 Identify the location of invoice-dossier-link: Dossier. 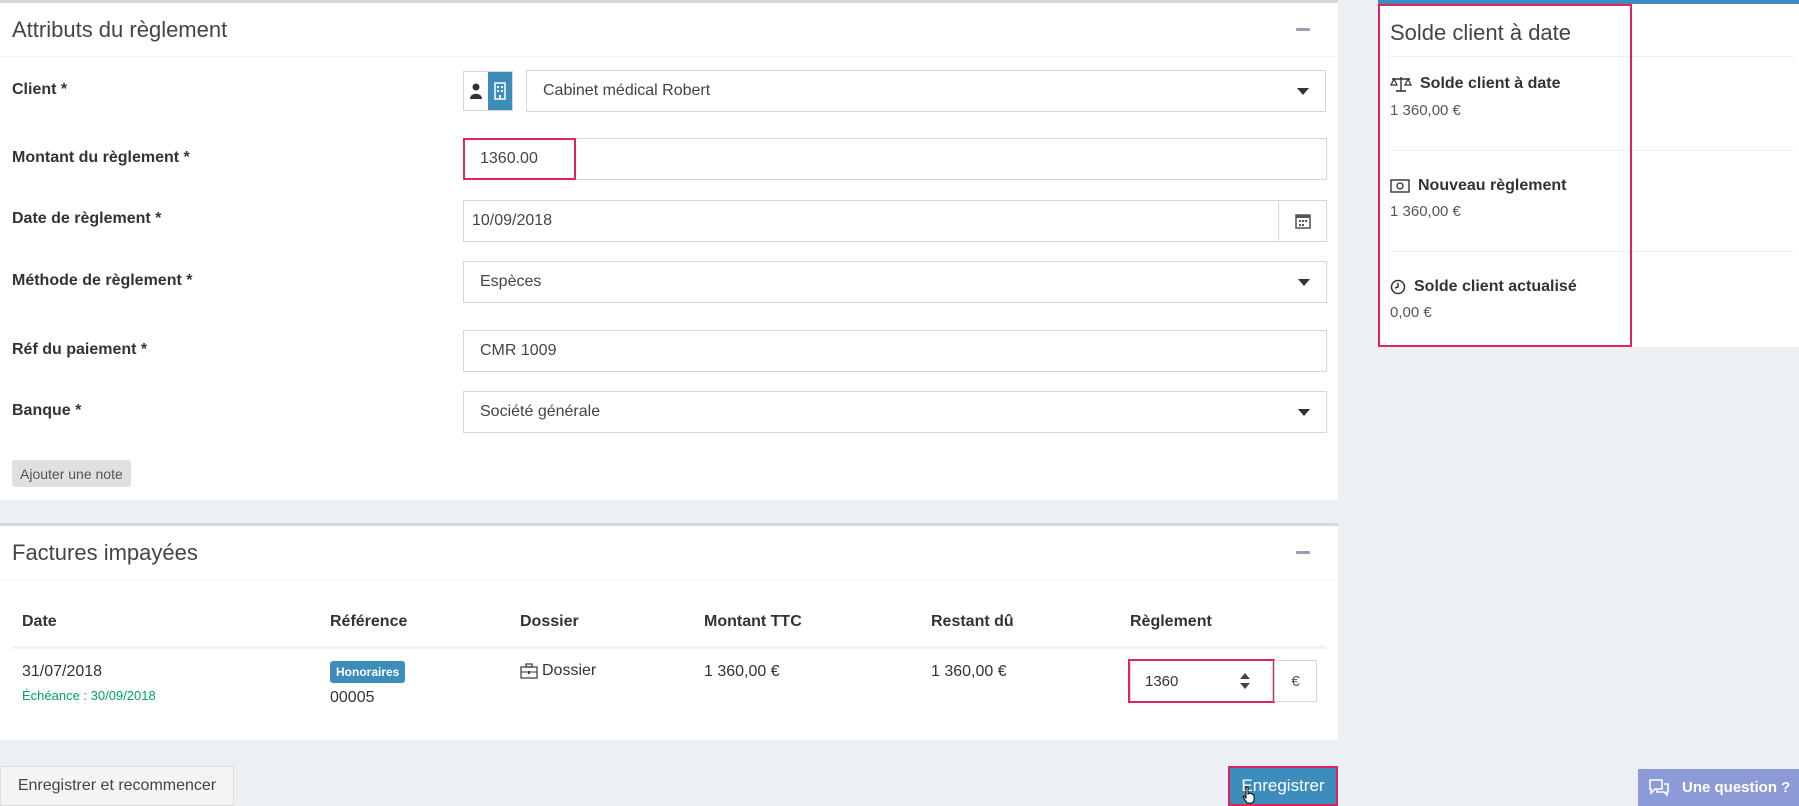
(558, 671).